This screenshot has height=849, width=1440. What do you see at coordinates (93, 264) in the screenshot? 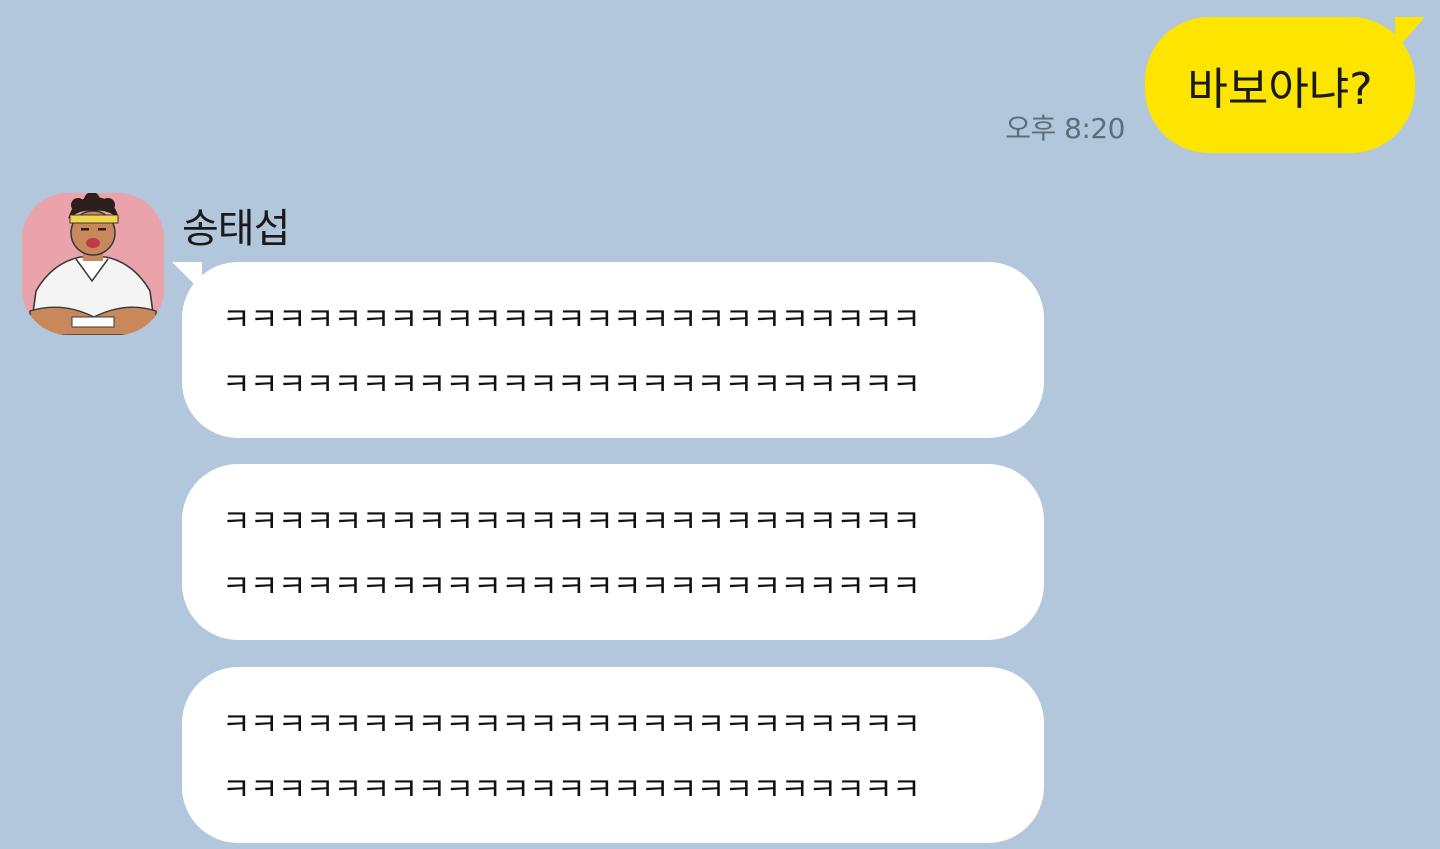
I see `cartoon-avatar-icon` at bounding box center [93, 264].